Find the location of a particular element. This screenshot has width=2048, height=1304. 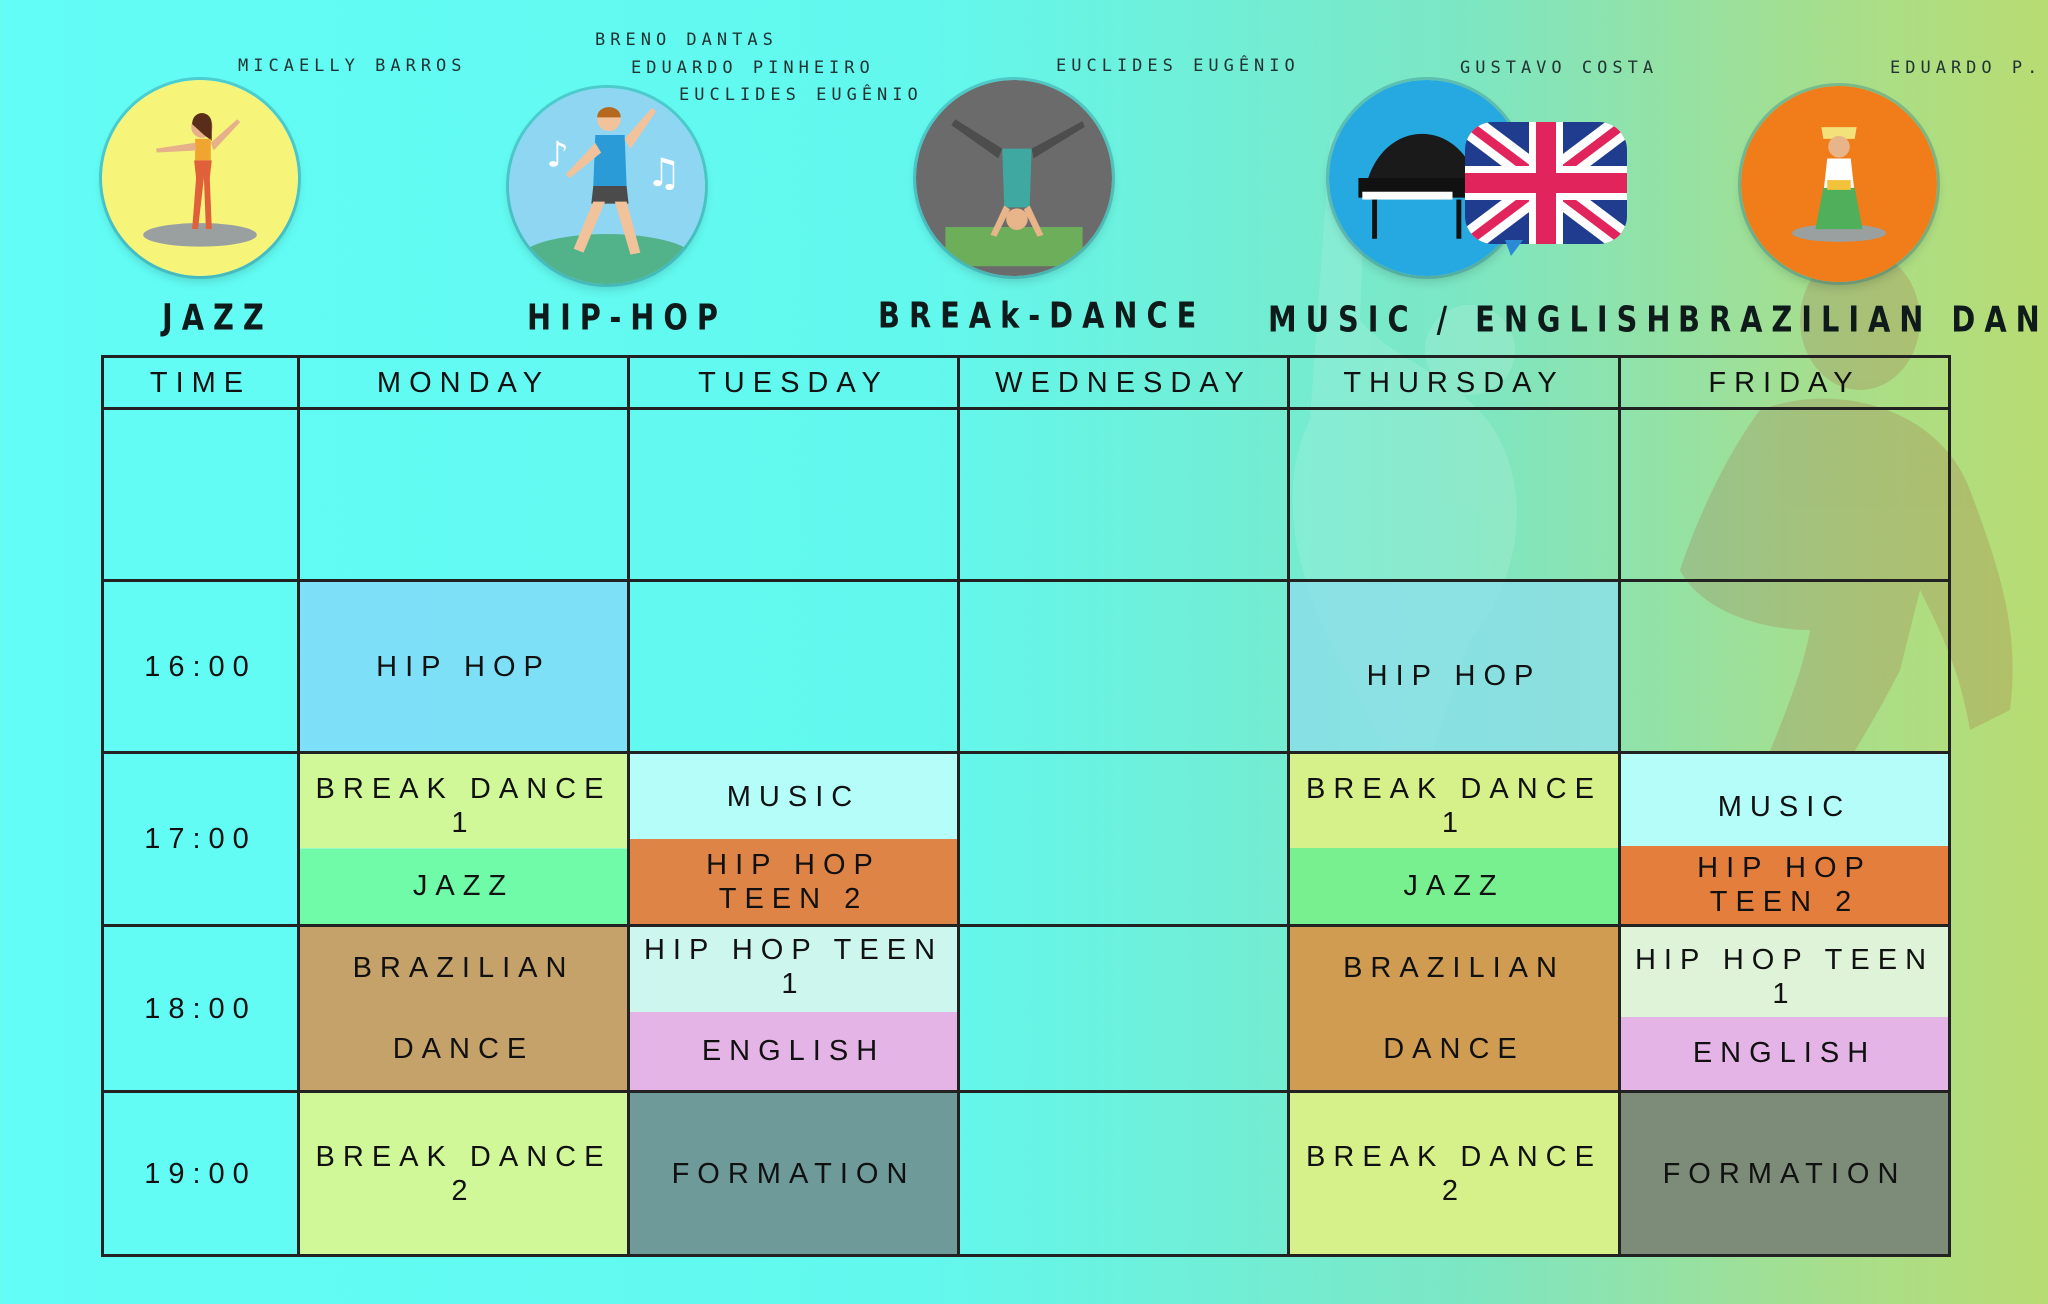

class-breakdance-2-monday: BREAK DANCE 2 is located at coordinates (463, 1173).